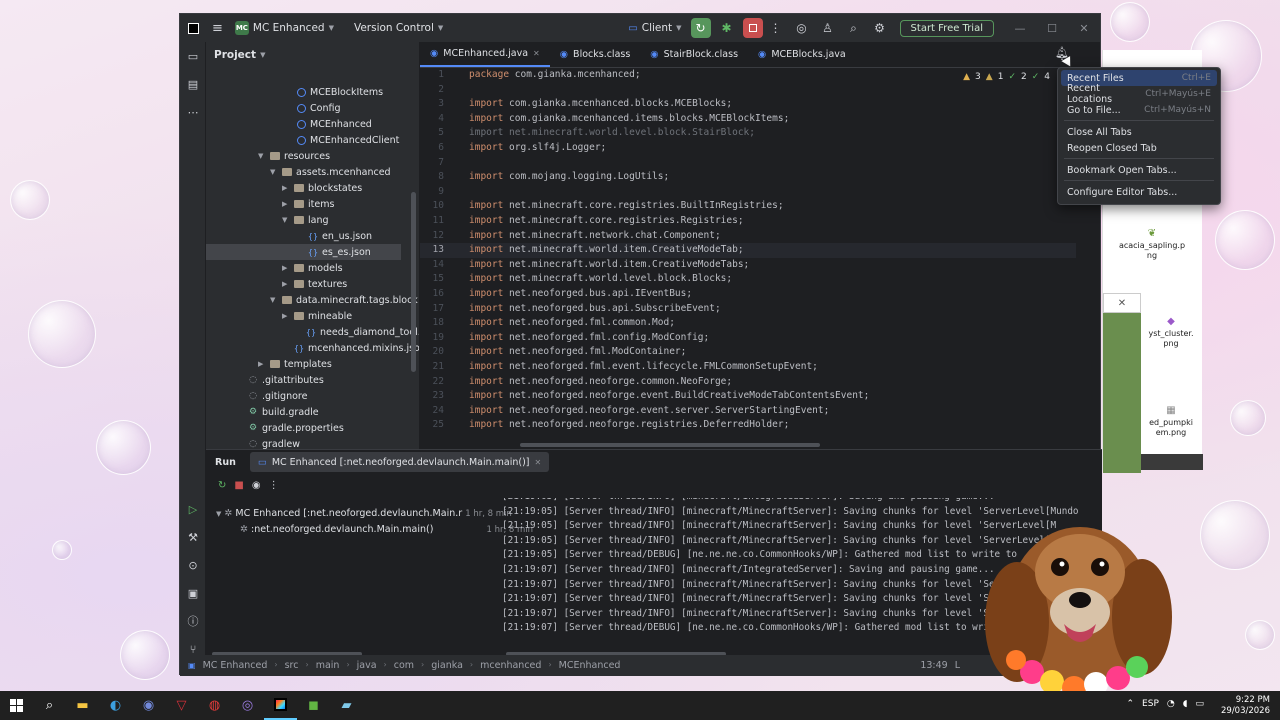 The width and height of the screenshot is (1280, 720). Describe the element at coordinates (828, 28) in the screenshot. I see `add-user-icon: ♙` at that location.